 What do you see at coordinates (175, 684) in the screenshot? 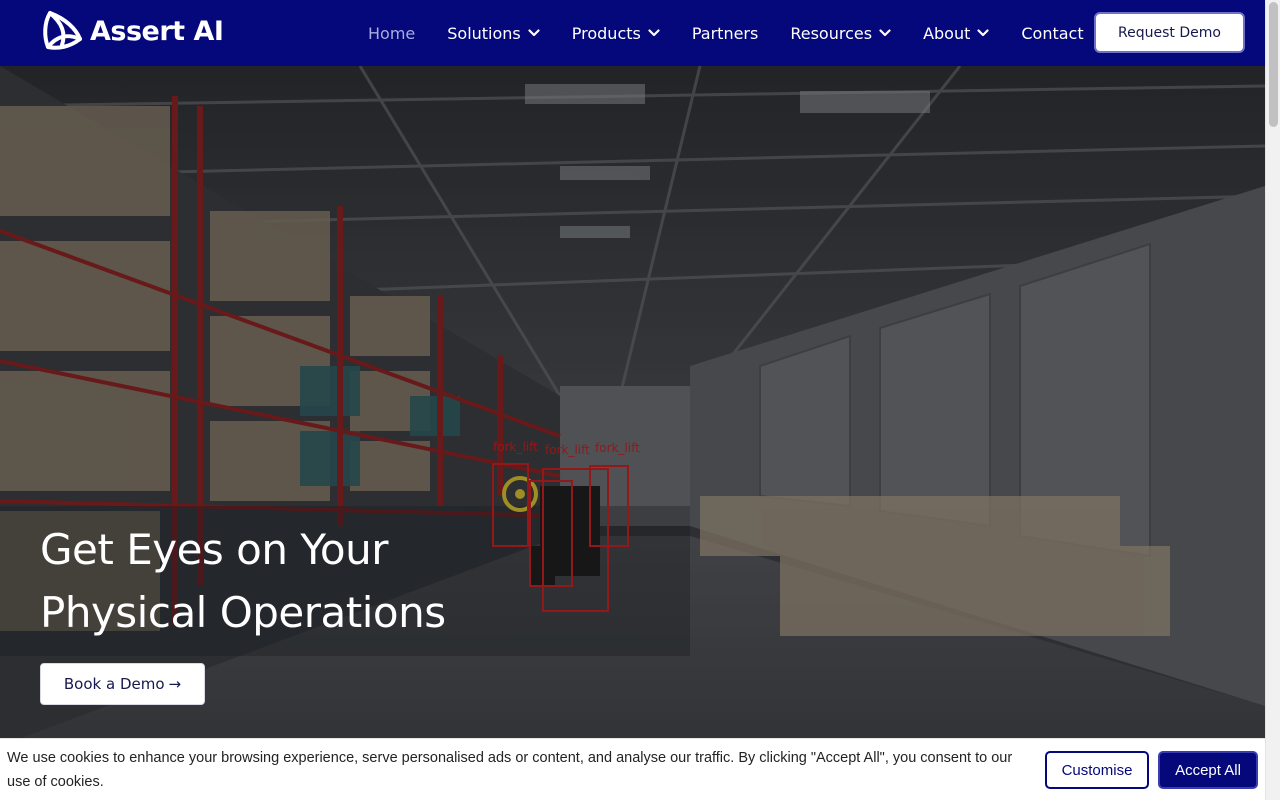
I see `arrow-right-icon: →` at bounding box center [175, 684].